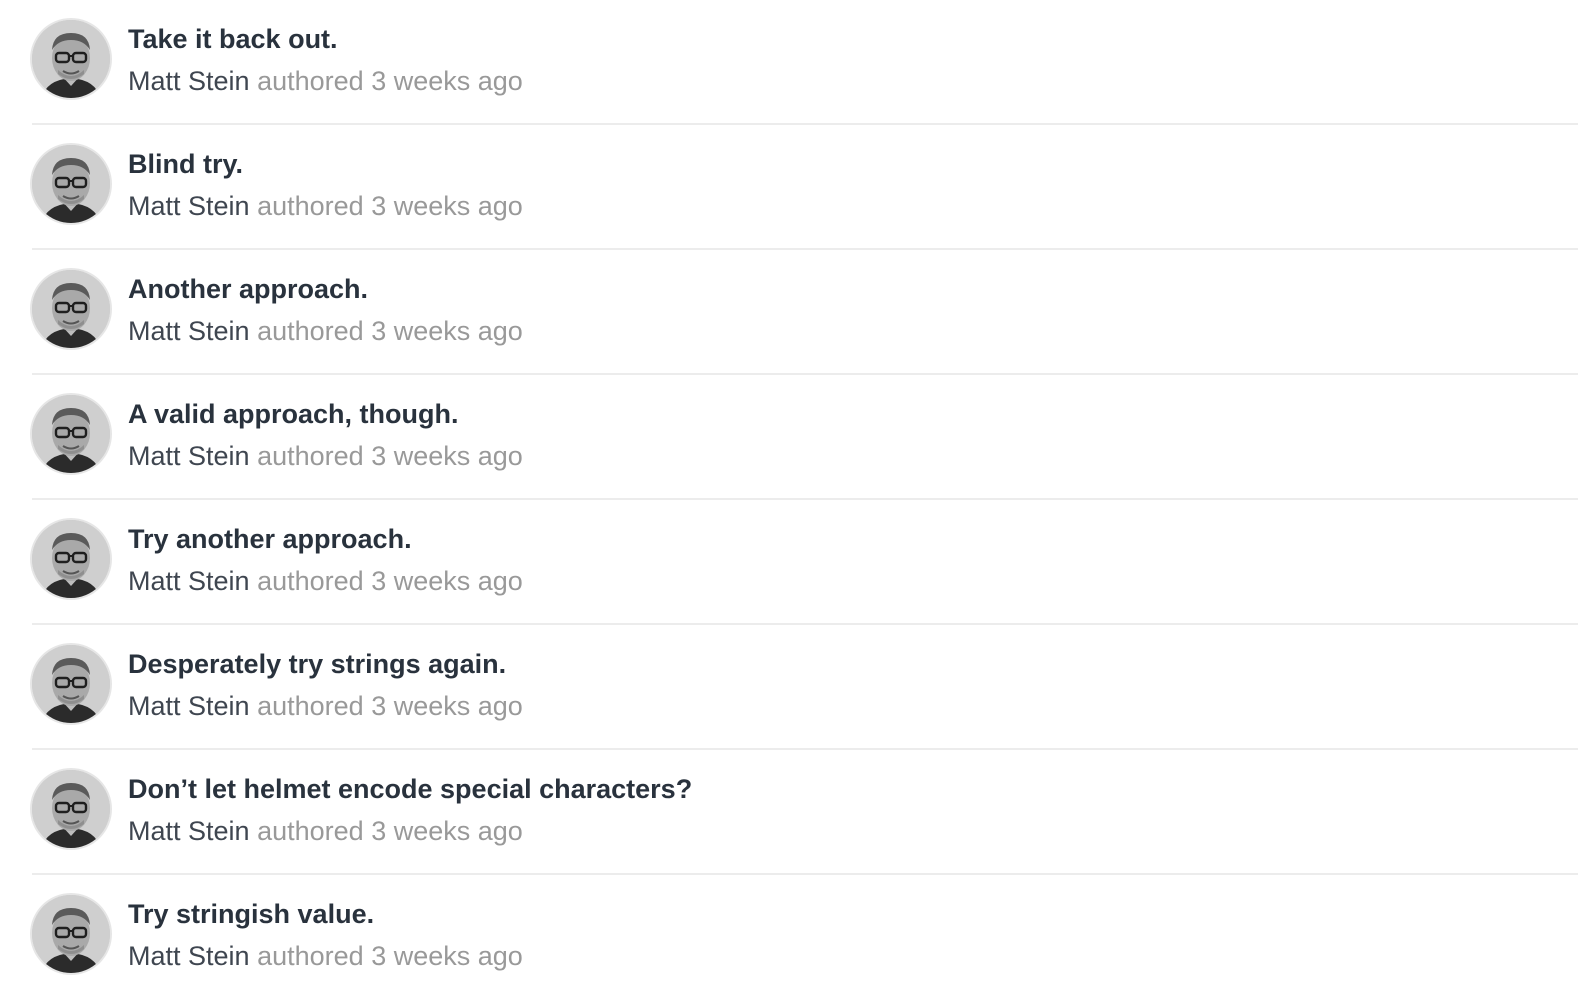 Image resolution: width=1578 pixels, height=1006 pixels. Describe the element at coordinates (293, 414) in the screenshot. I see `commit-title: A valid approach, though.` at that location.